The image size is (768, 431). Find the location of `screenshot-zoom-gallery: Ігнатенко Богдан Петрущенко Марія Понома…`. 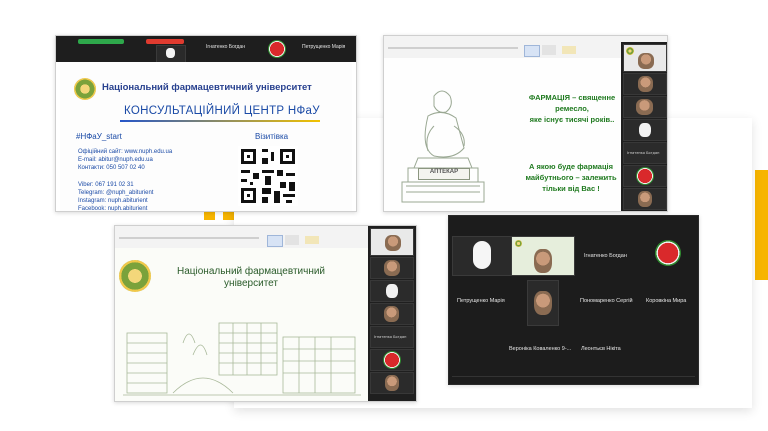

screenshot-zoom-gallery: Ігнатенко Богдан Петрущенко Марія Понома… is located at coordinates (573, 300).